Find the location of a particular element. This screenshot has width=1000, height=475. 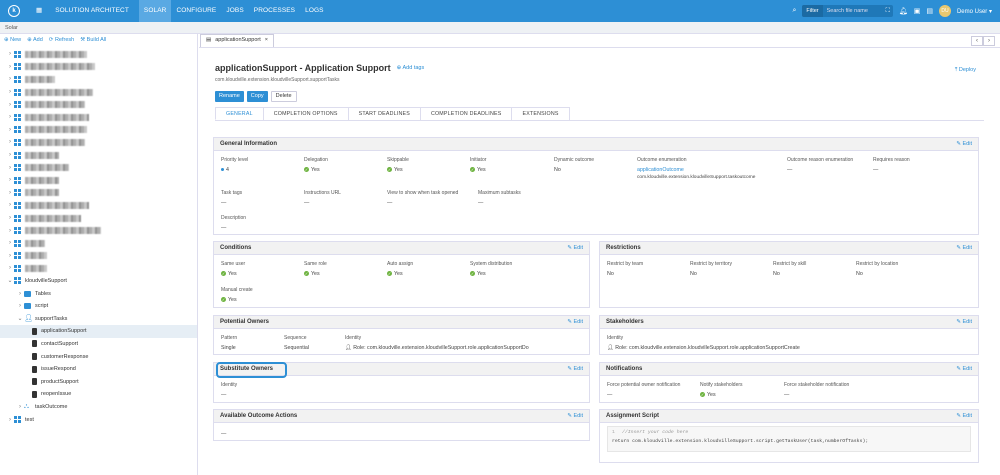

tab-completion-options: COMPLETION OPTIONS is located at coordinates (305, 113).